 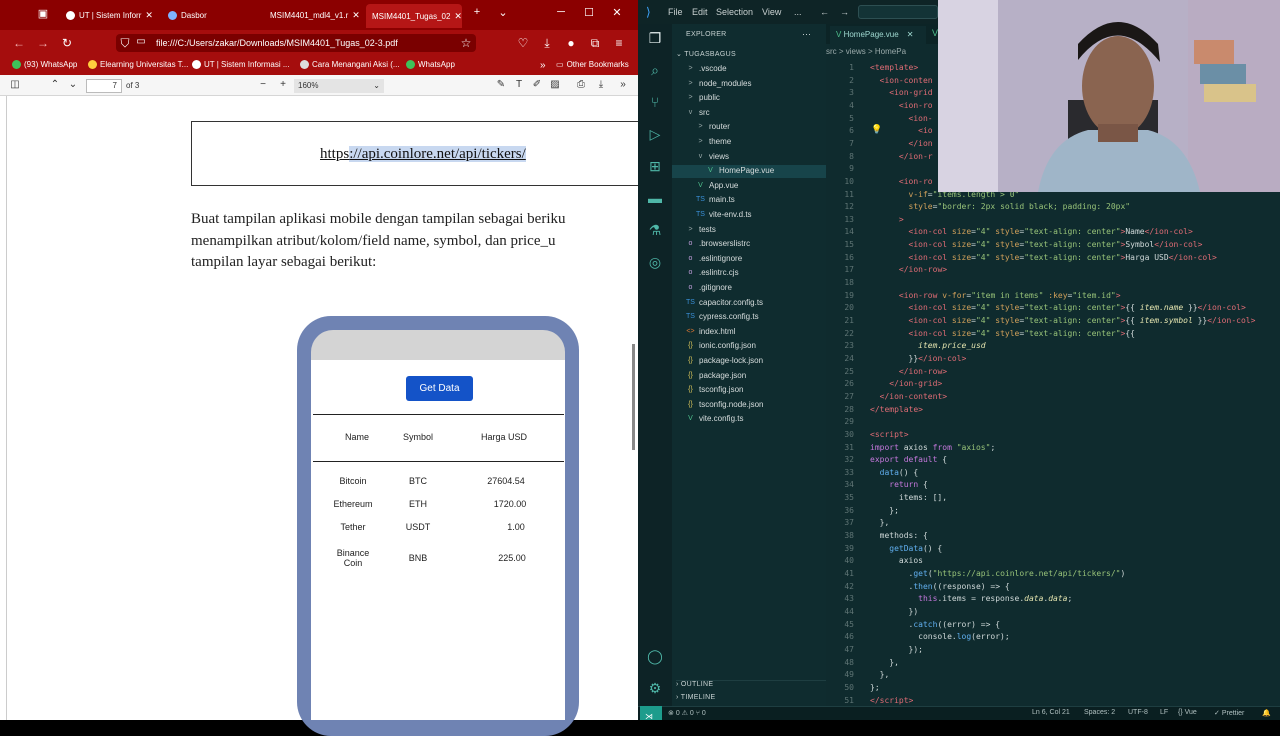 What do you see at coordinates (687, 713) in the screenshot?
I see `problems-indicator: ⊗ 0 ⚠ 0 ⑂ 0` at bounding box center [687, 713].